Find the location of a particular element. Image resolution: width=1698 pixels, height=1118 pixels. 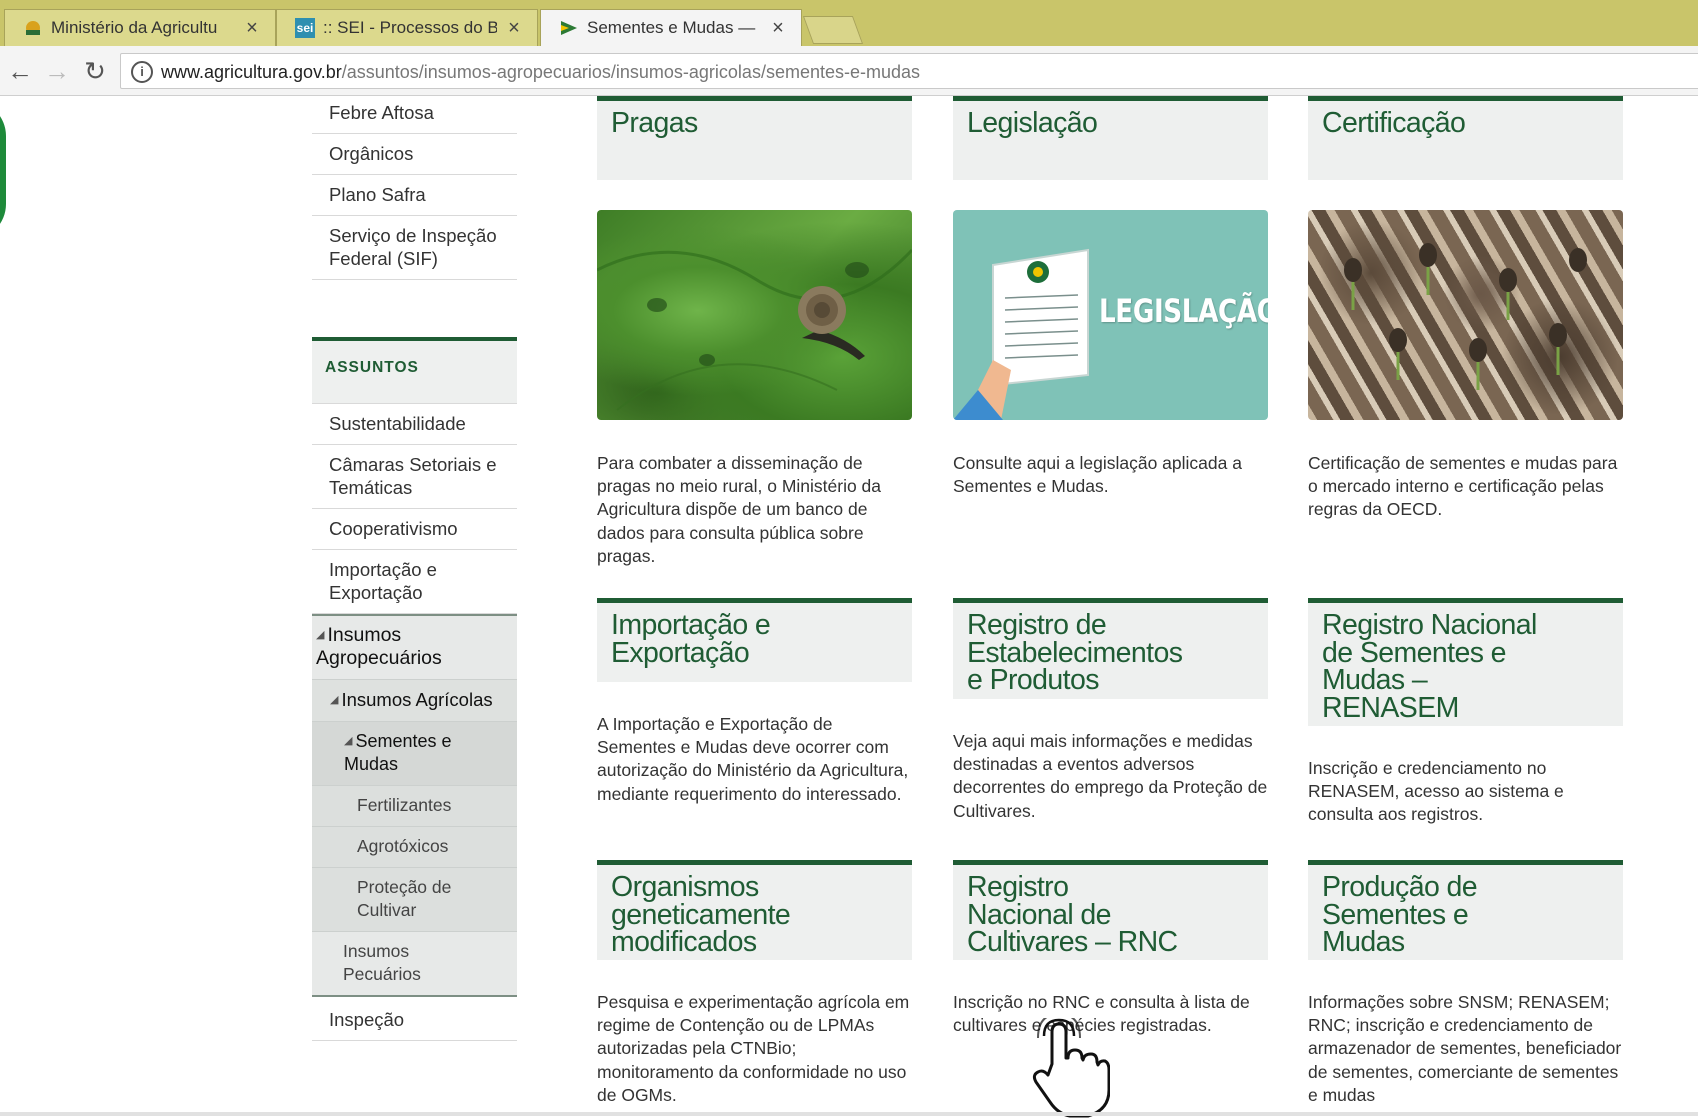

card-title-pragas: Pragas is located at coordinates (754, 138).